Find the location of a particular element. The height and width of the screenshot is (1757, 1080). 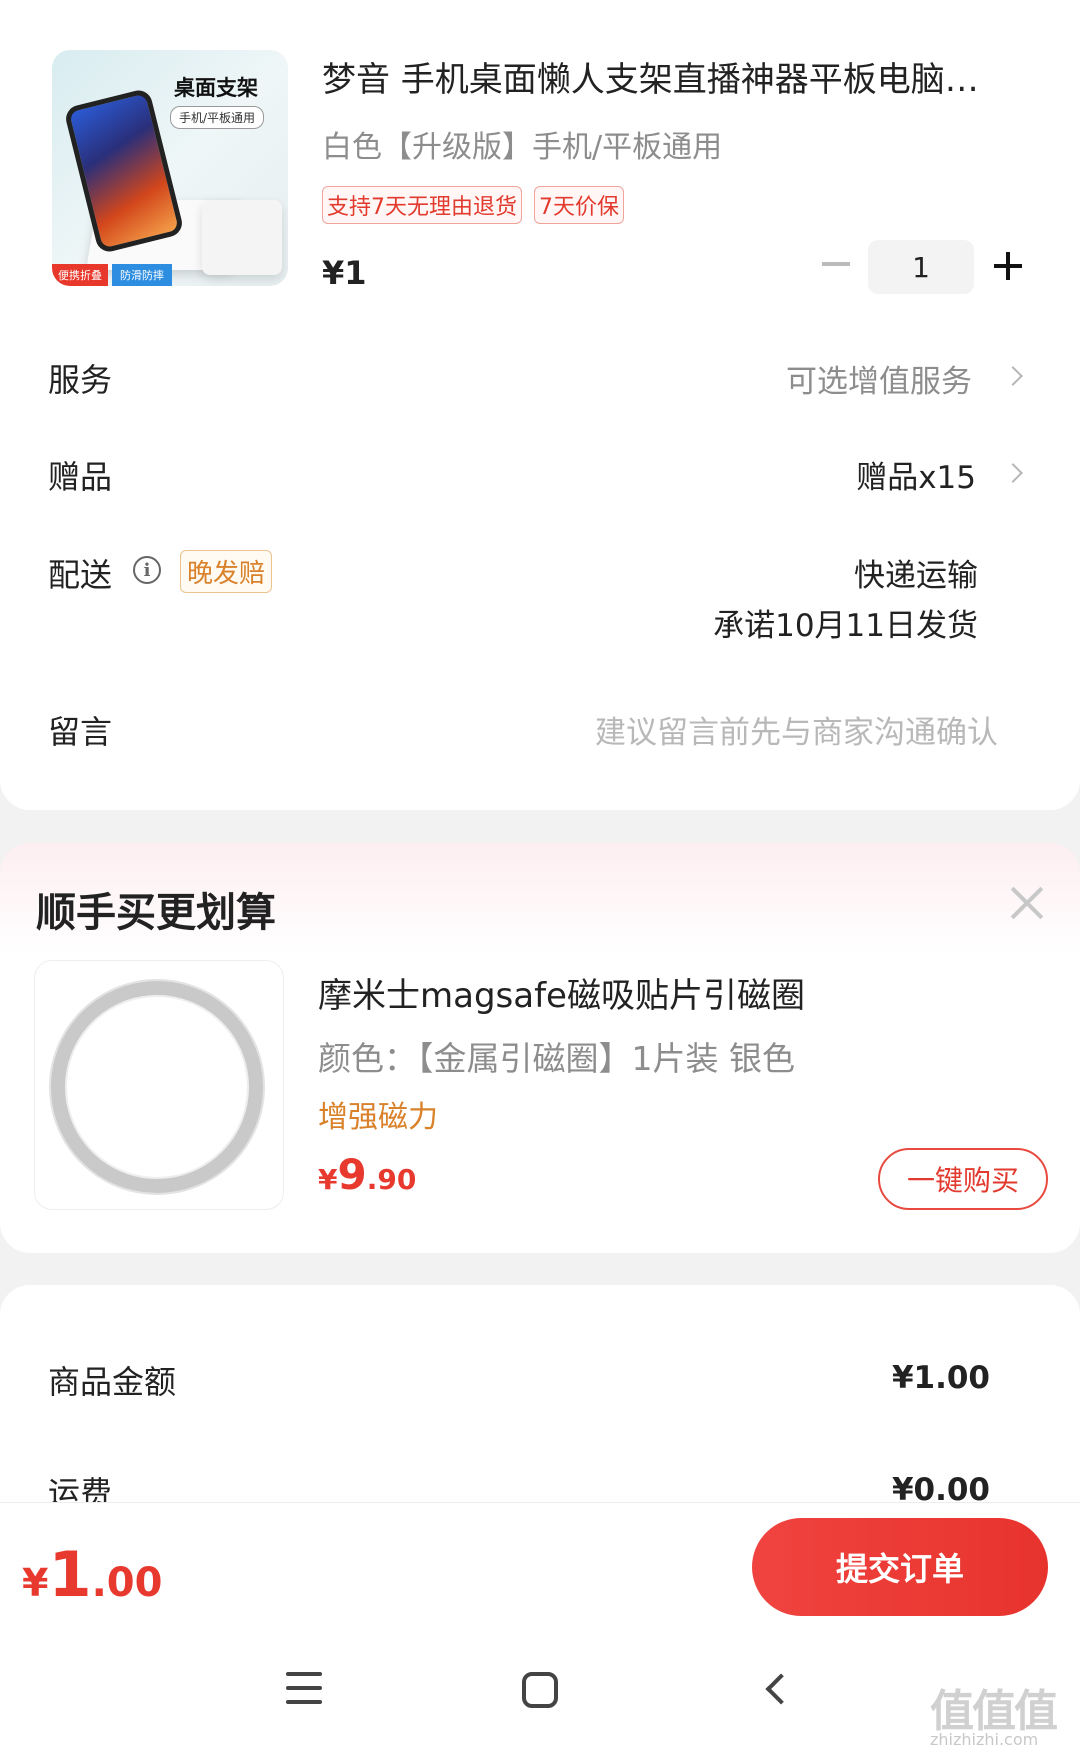

total-price: ¥1.00 is located at coordinates (92, 1574).